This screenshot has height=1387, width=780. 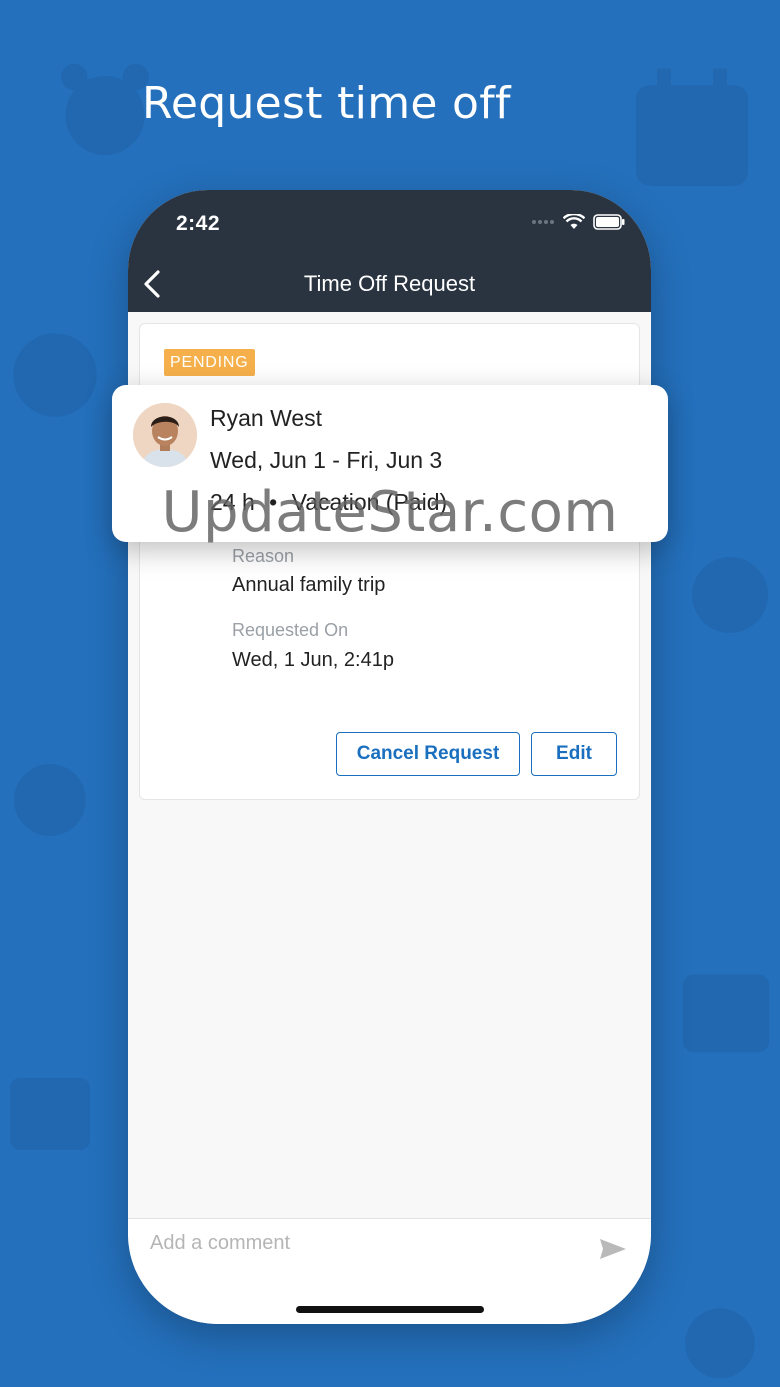 I want to click on cancel-request-button: Cancel Request, so click(x=428, y=754).